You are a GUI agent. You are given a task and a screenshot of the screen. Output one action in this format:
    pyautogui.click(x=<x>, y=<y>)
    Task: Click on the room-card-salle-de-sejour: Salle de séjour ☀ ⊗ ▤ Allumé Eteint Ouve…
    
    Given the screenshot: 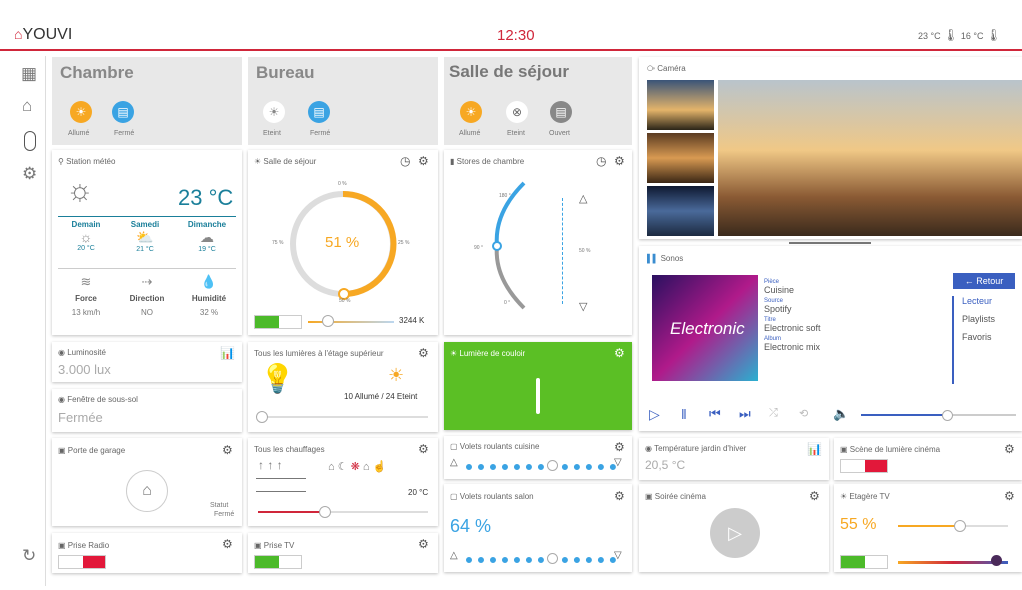 What is the action you would take?
    pyautogui.click(x=538, y=101)
    